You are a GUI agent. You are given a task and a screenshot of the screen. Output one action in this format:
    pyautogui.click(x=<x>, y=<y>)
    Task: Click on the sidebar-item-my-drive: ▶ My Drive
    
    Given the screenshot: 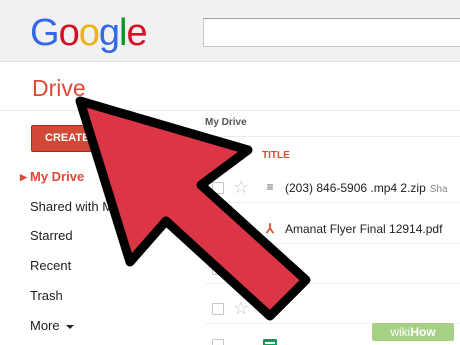 What is the action you would take?
    pyautogui.click(x=75, y=177)
    